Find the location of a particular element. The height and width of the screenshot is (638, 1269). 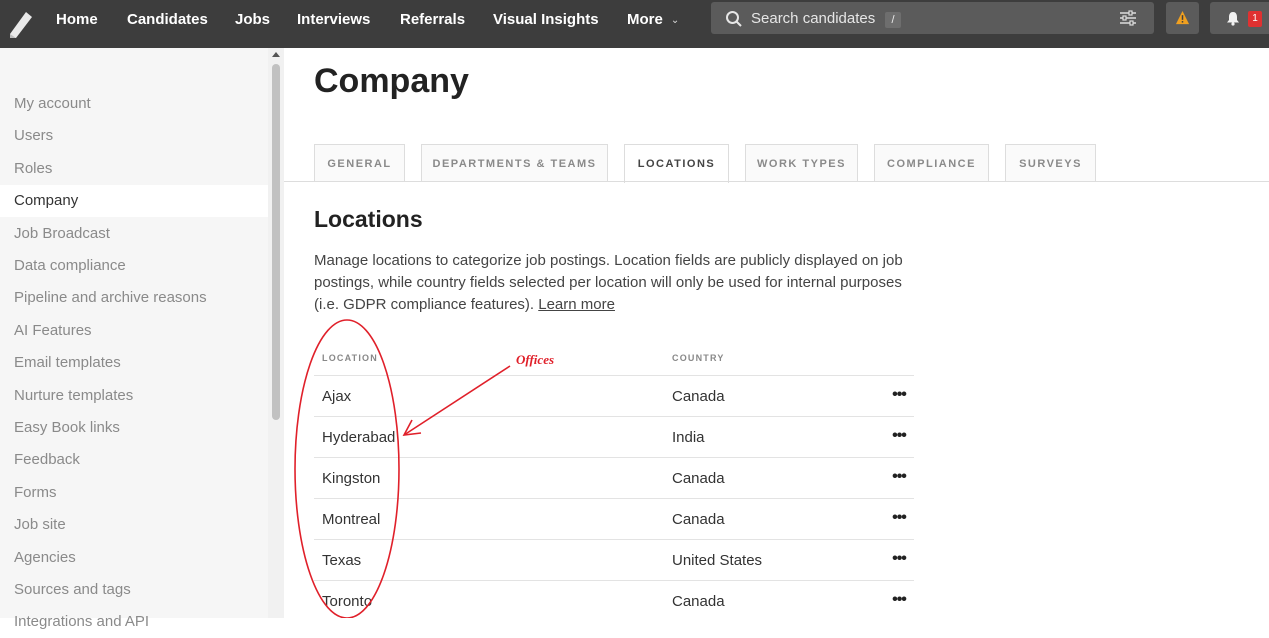

sidebar-item-ai-features: AI Features is located at coordinates (134, 331).